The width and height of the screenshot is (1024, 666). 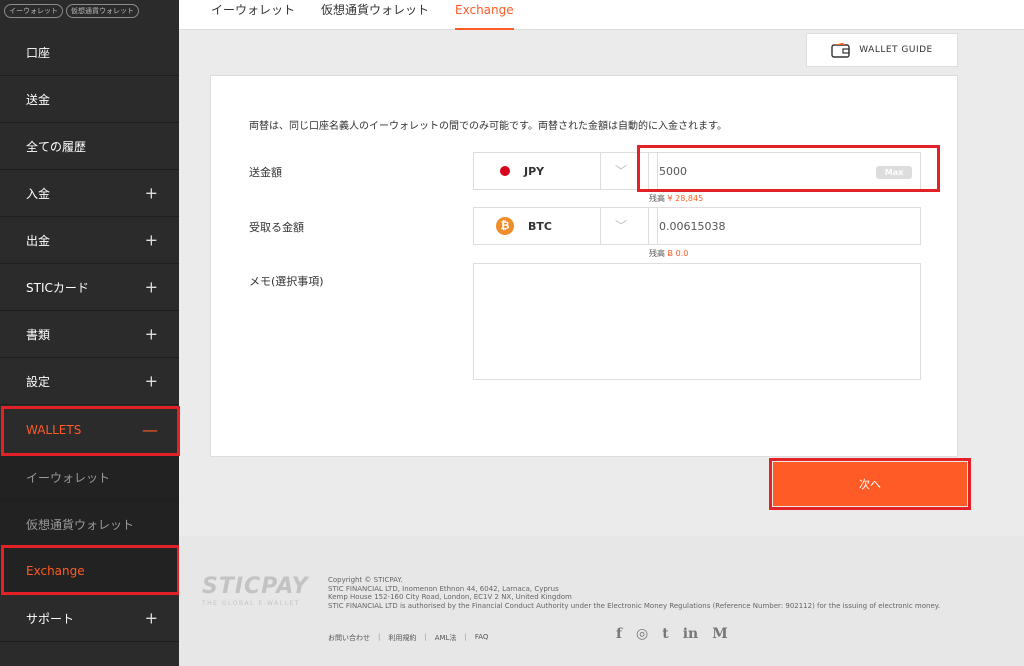 I want to click on footer-link-faq: FAQ, so click(x=482, y=638).